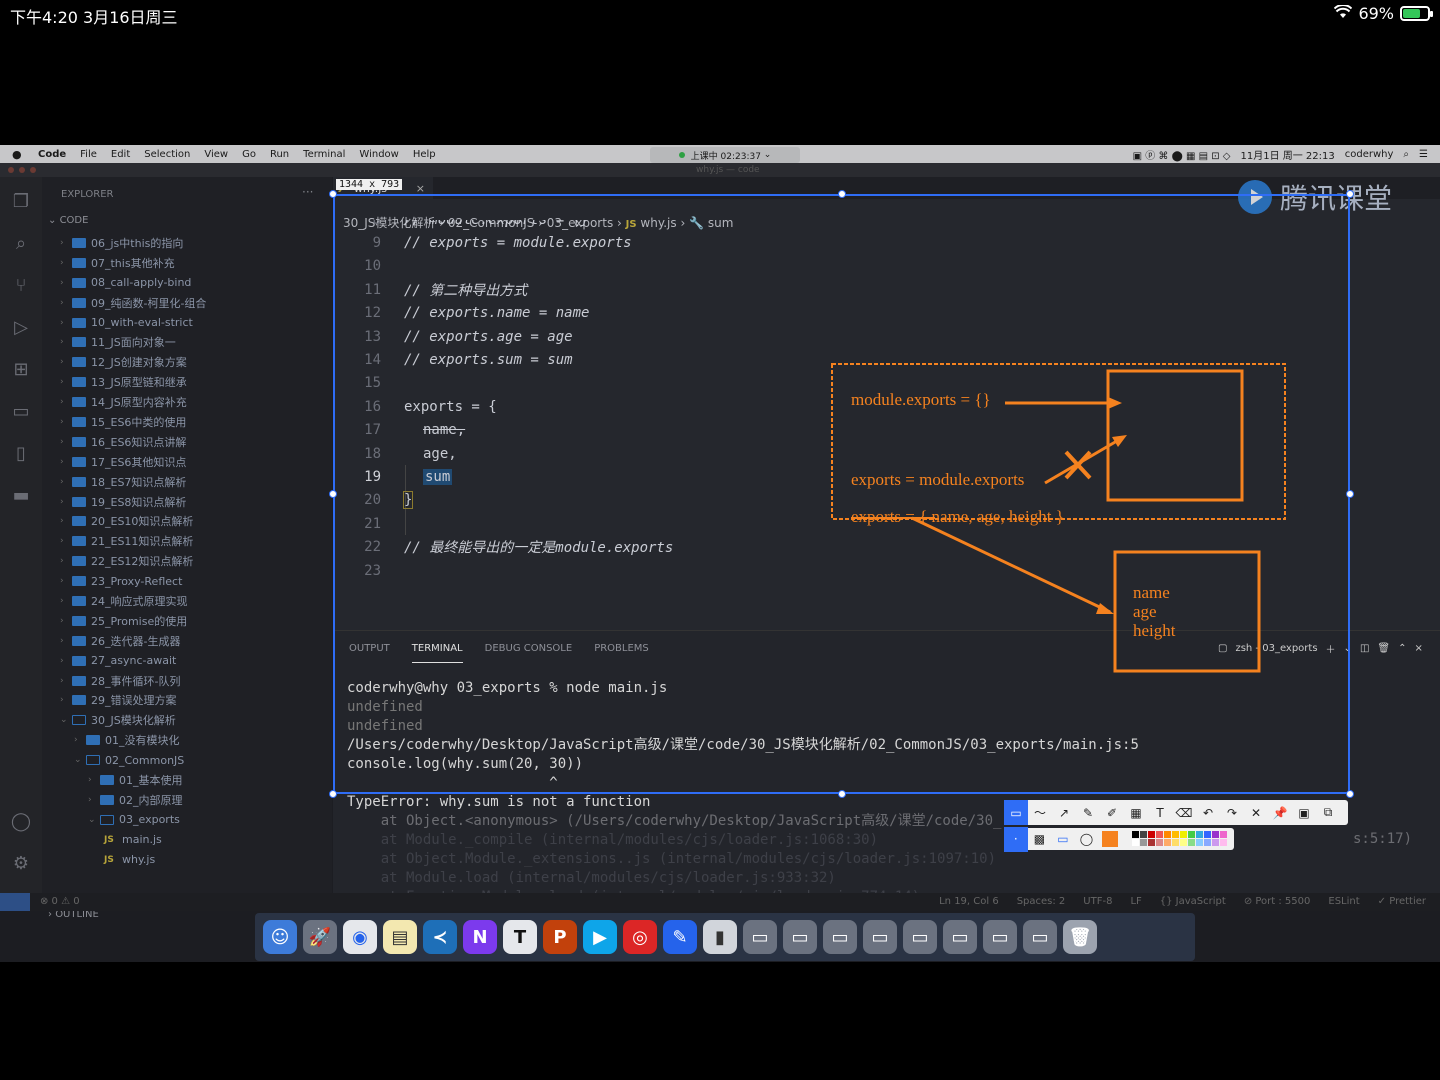 This screenshot has height=1080, width=1440. Describe the element at coordinates (1154, 630) in the screenshot. I see `annotation-prop-height: height` at that location.